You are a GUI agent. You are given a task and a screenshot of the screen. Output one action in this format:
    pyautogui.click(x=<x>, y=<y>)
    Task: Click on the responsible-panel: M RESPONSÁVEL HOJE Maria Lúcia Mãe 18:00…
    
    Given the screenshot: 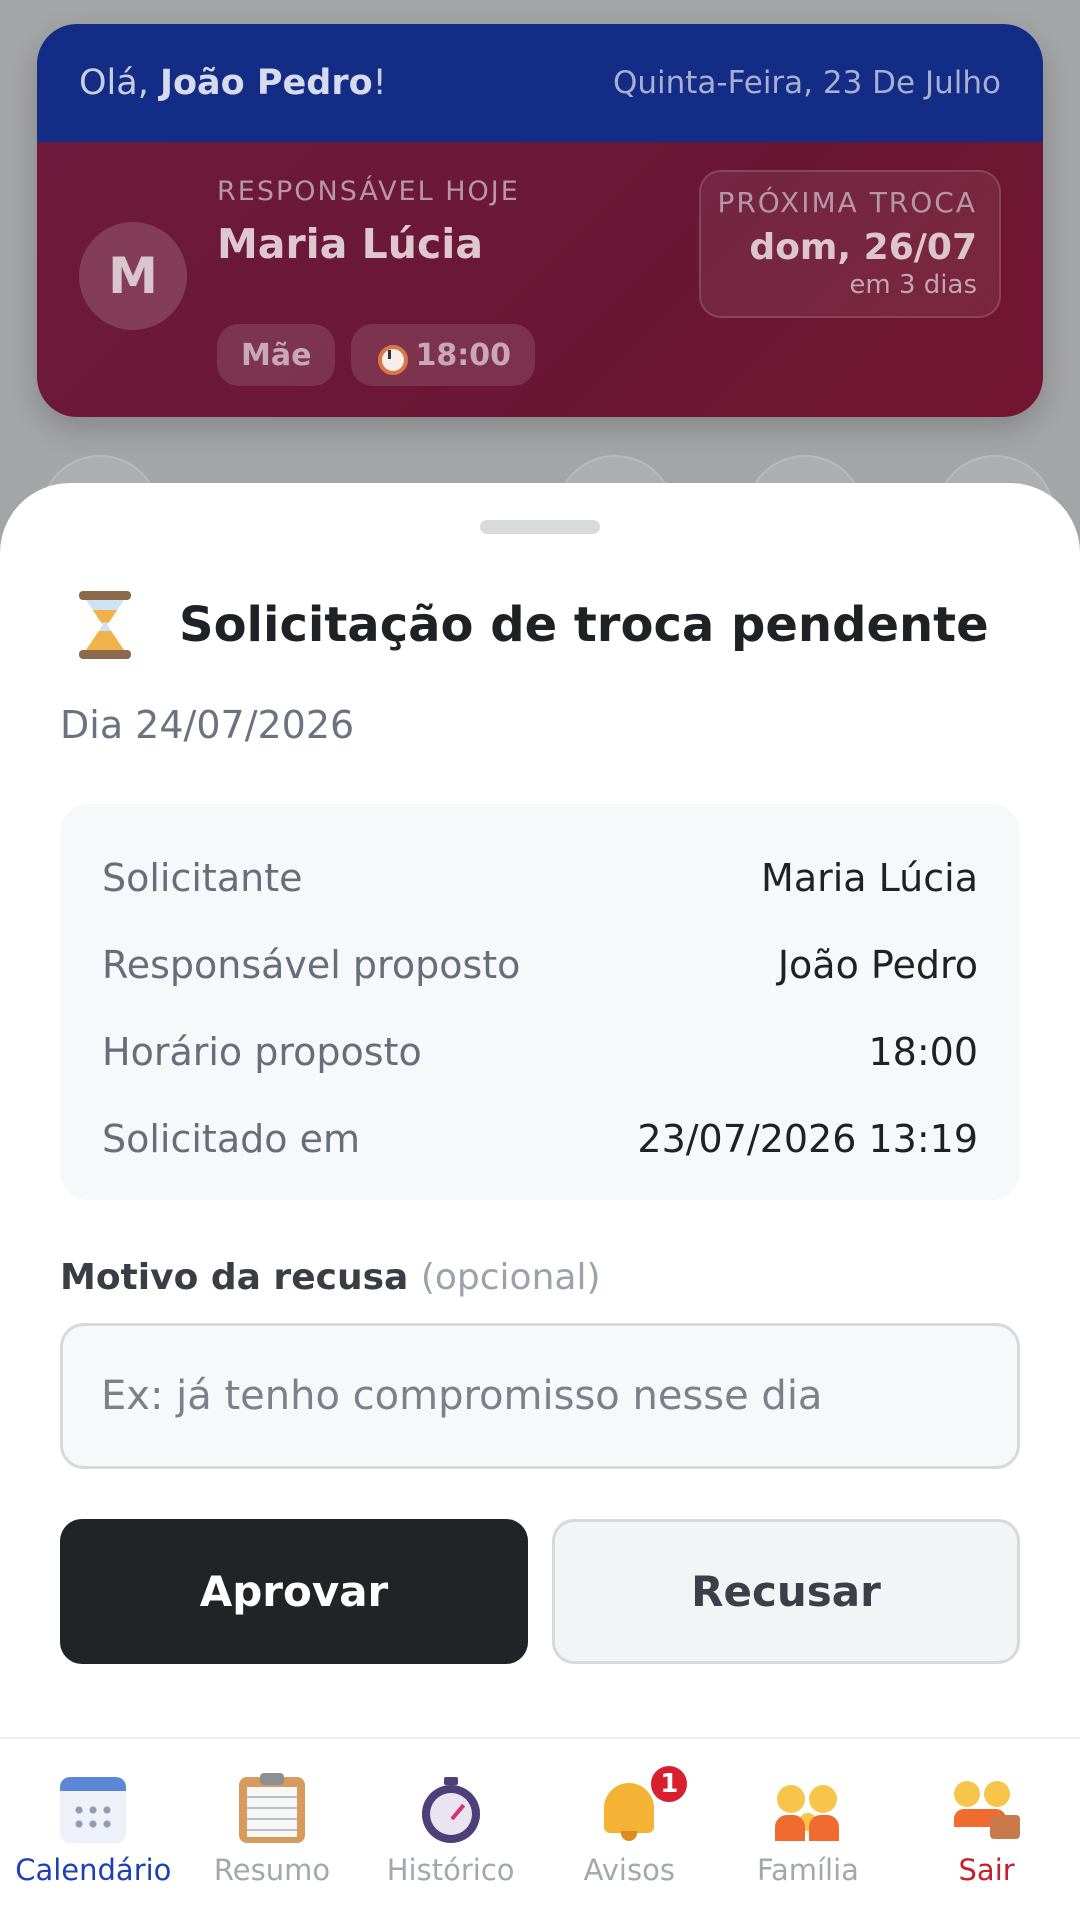 What is the action you would take?
    pyautogui.click(x=540, y=279)
    